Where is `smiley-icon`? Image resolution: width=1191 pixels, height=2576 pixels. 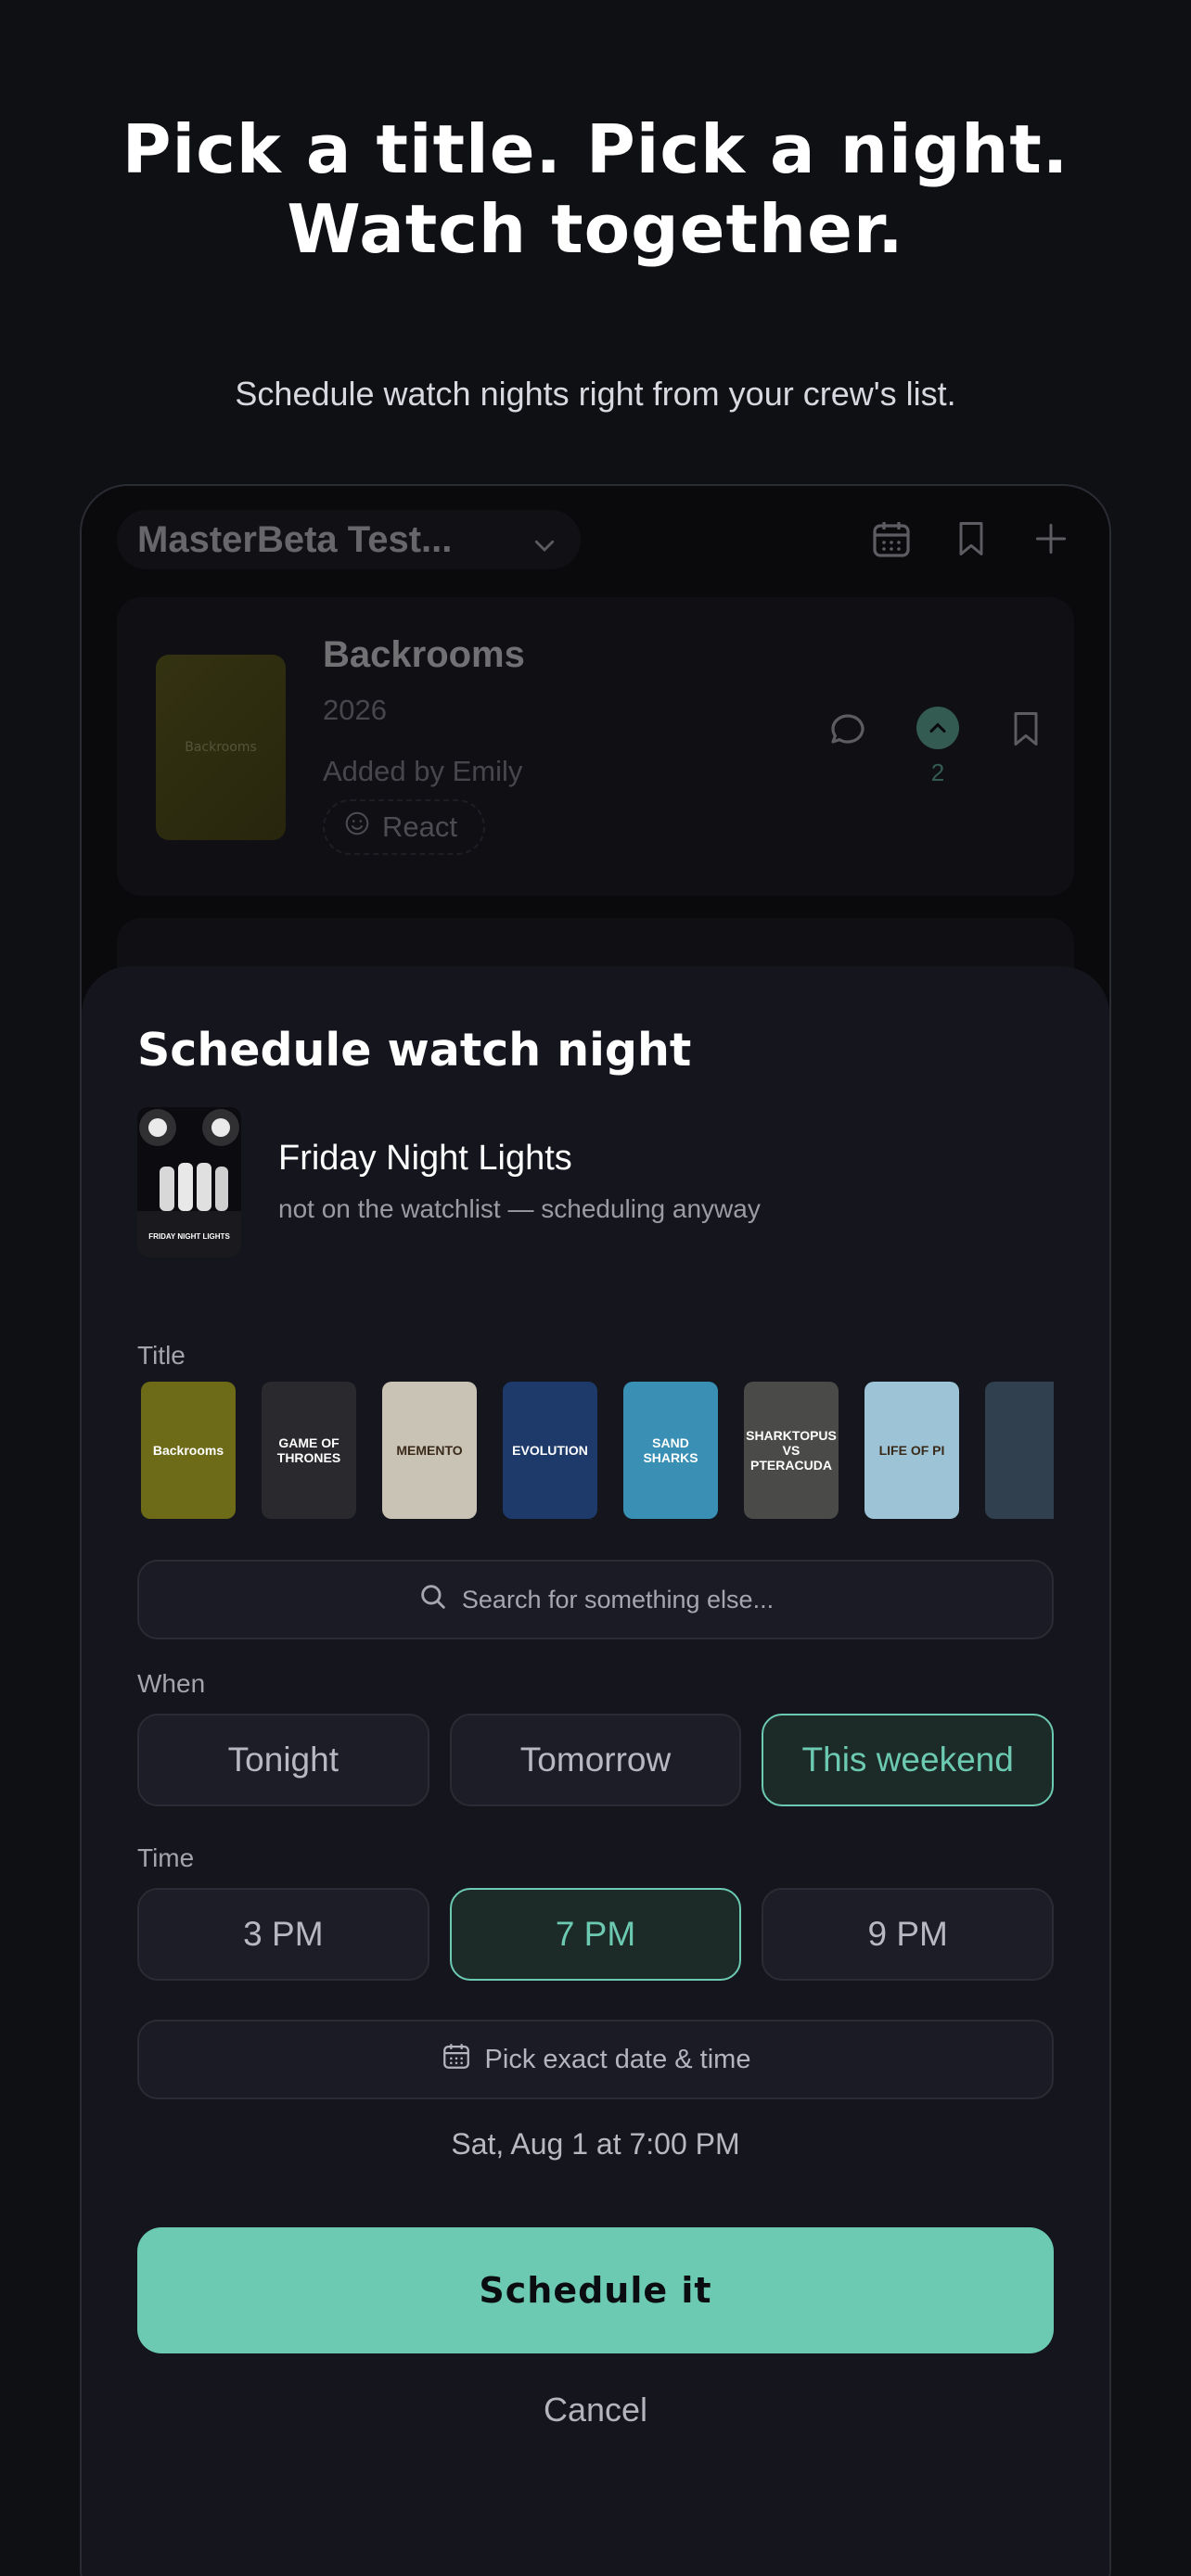
smiley-icon is located at coordinates (357, 827).